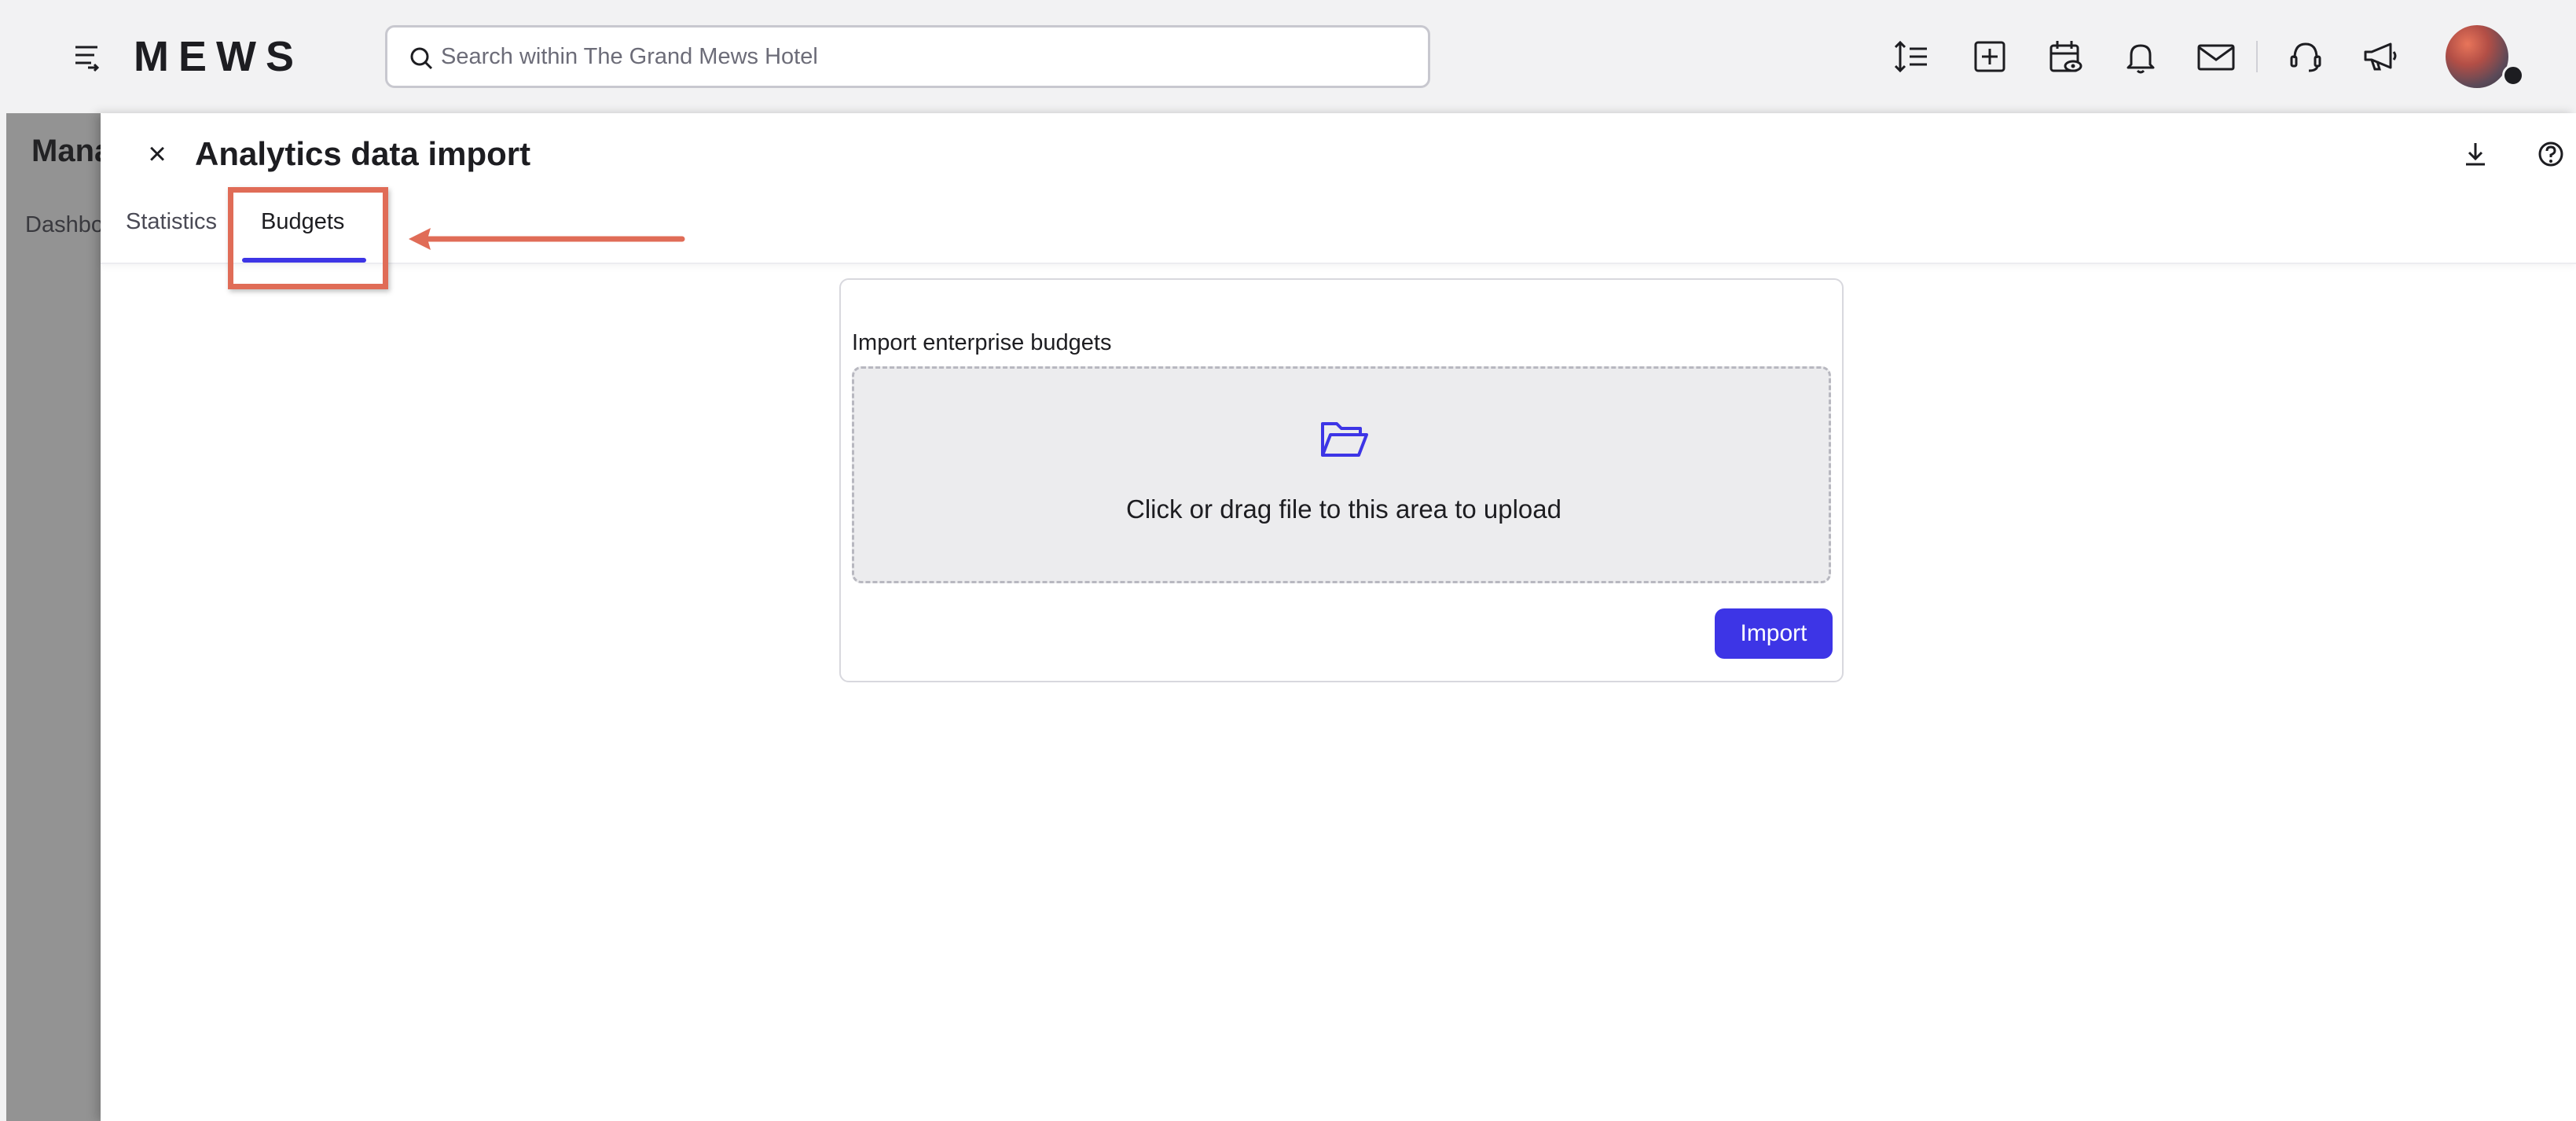 This screenshot has height=1121, width=2576. Describe the element at coordinates (2513, 75) in the screenshot. I see `status-badge` at that location.